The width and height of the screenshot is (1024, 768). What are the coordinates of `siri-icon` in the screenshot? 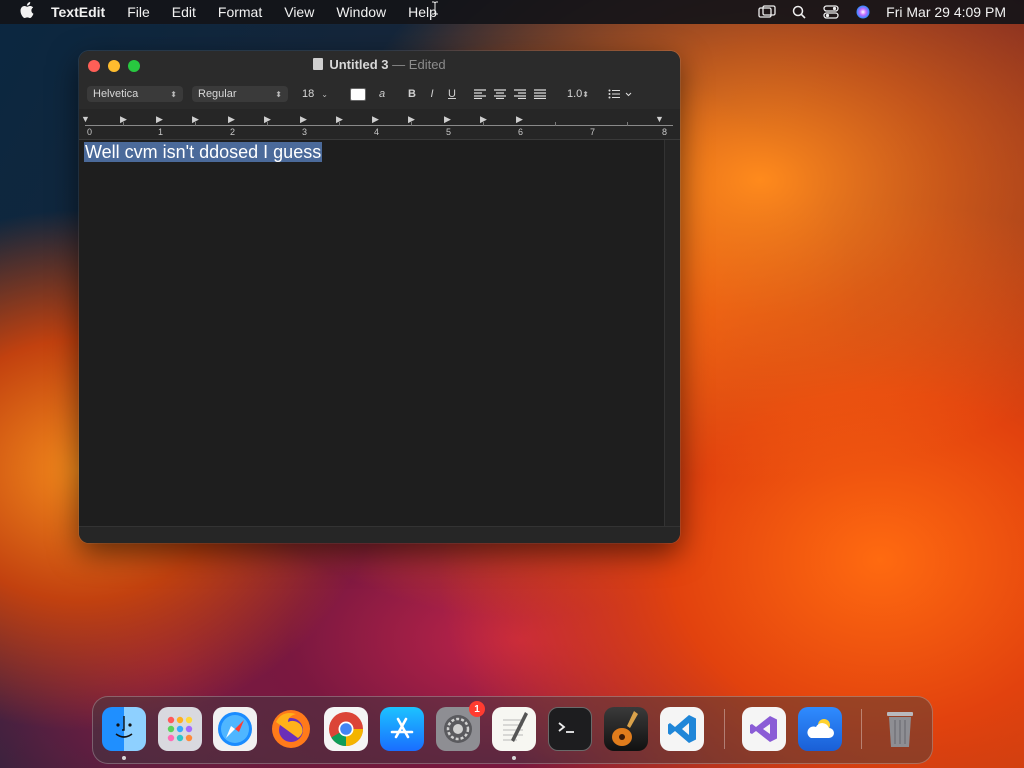 It's located at (863, 12).